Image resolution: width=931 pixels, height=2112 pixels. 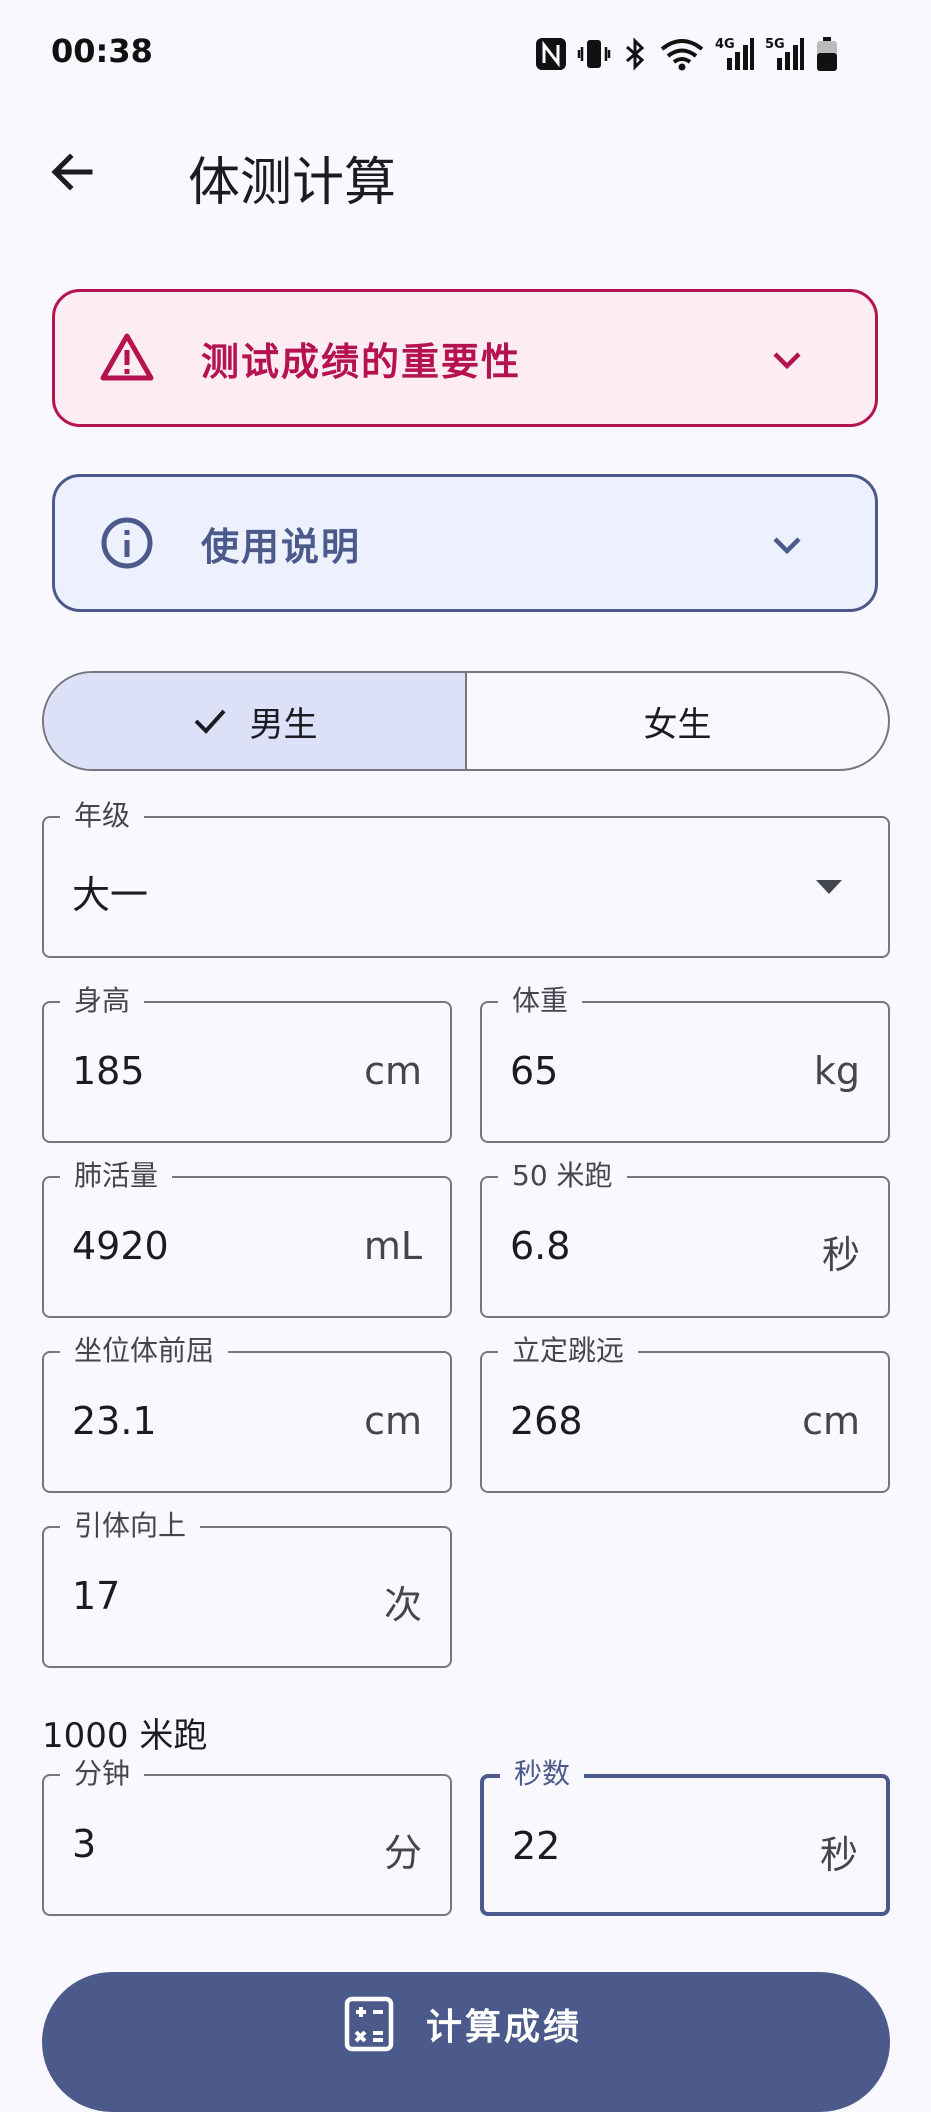 I want to click on grade-label: 年级, so click(x=102, y=816).